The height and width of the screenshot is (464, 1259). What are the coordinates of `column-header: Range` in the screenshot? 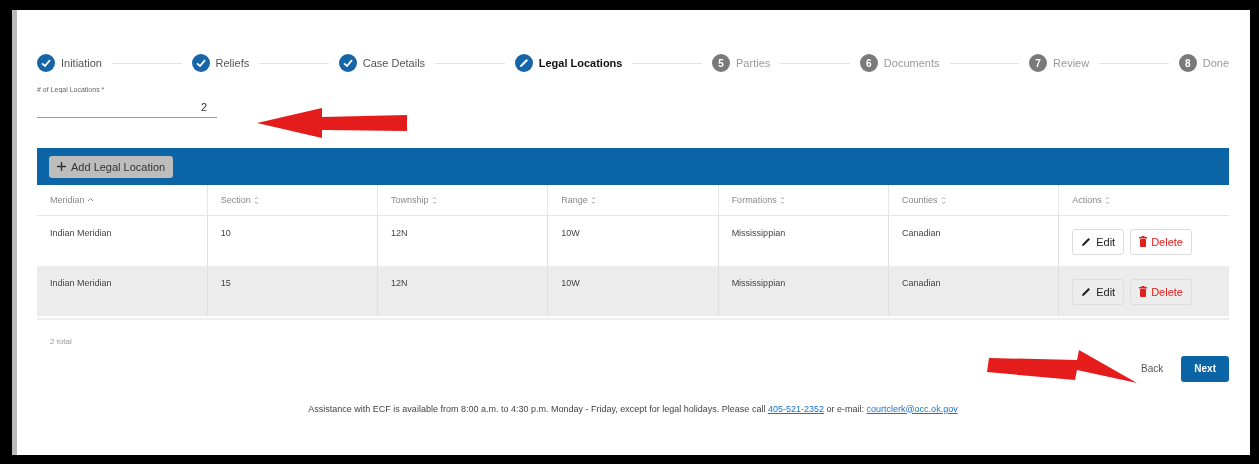 It's located at (633, 200).